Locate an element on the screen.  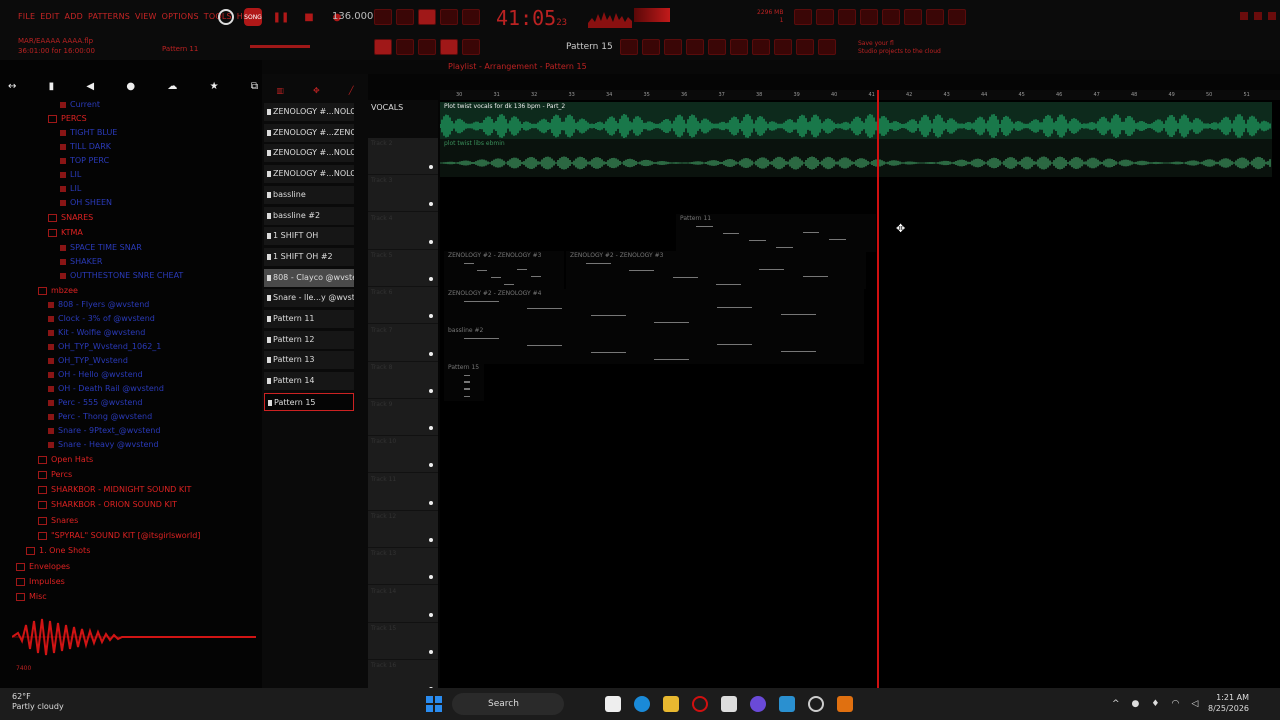
track-header: Track 2 is located at coordinates (403, 156).